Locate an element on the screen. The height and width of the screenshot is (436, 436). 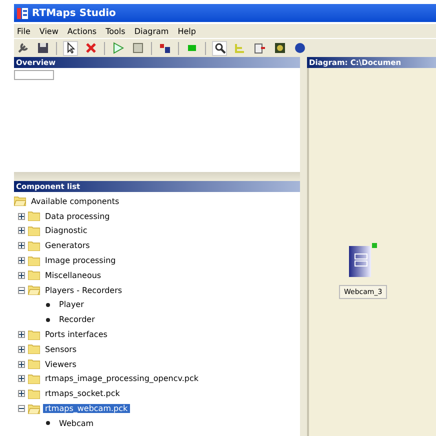
search-icon is located at coordinates (219, 48).